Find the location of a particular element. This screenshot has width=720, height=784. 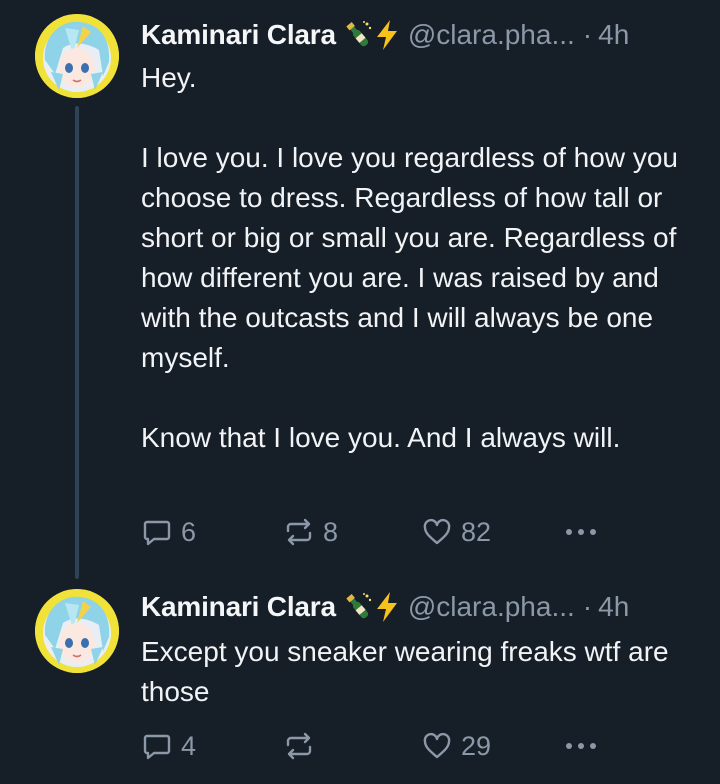

repost-button: 8 is located at coordinates (310, 532).